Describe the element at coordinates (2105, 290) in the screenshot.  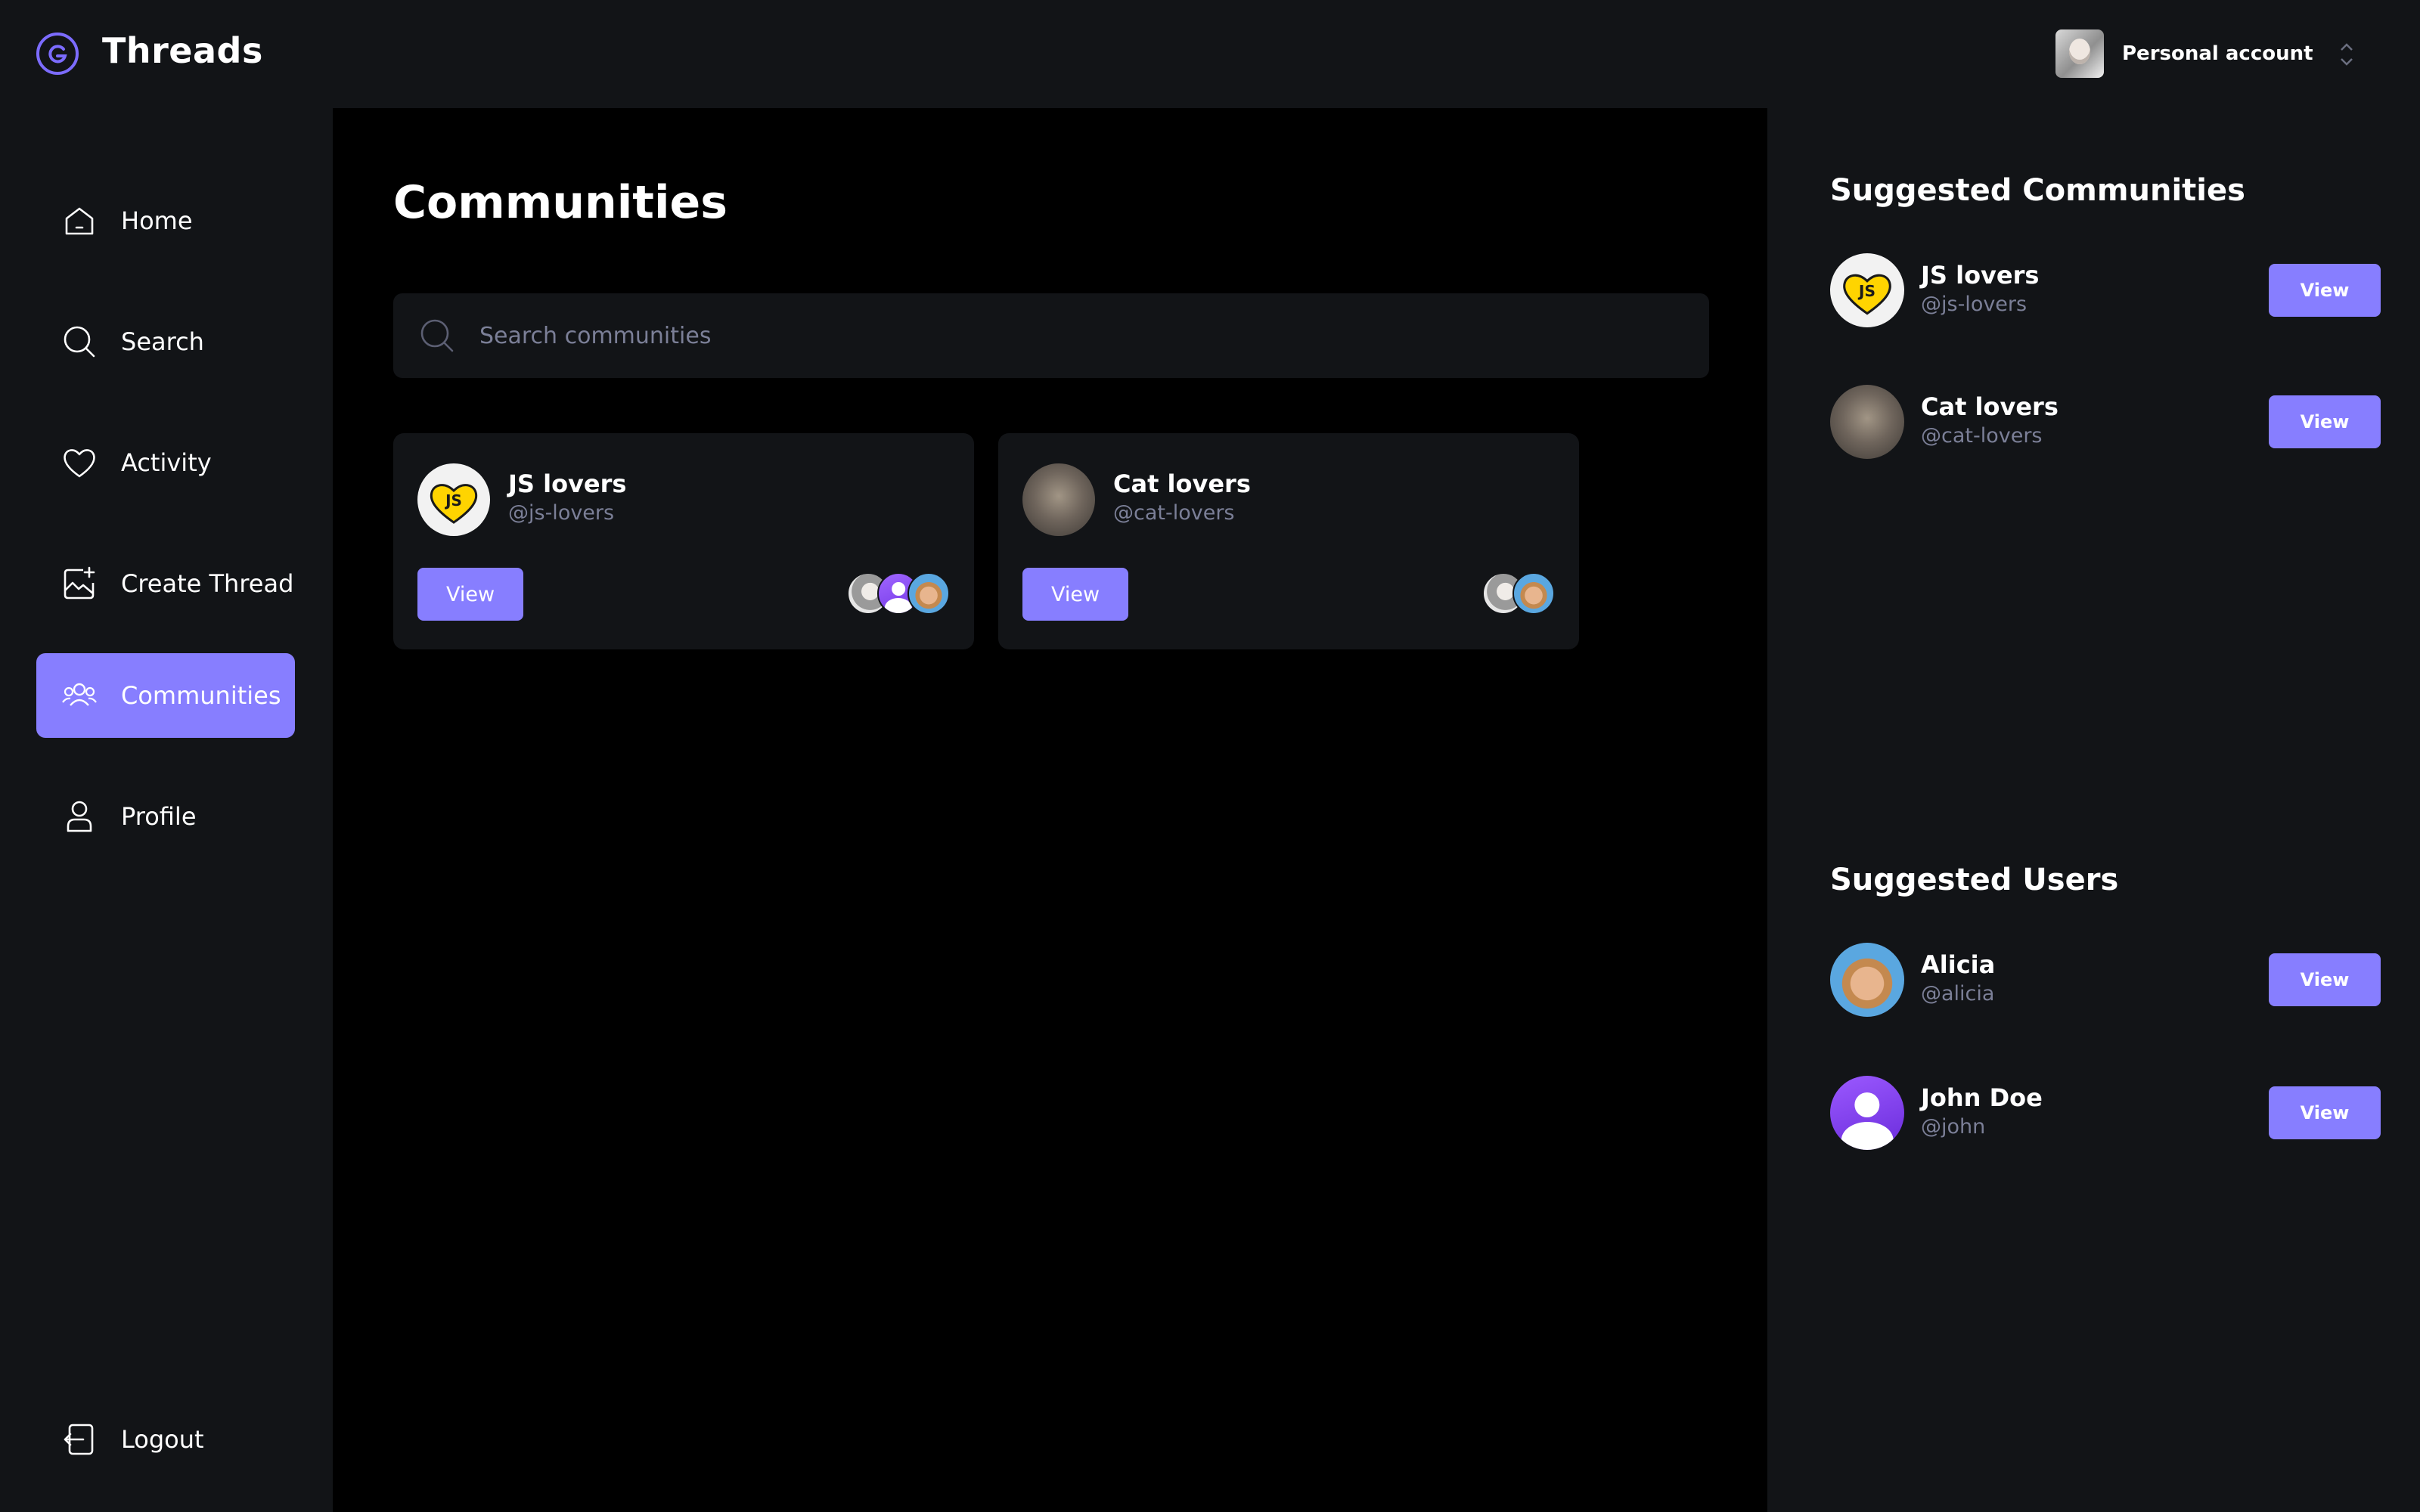
I see `suggested-community-row: JS JS lovers @js-lovers View` at that location.